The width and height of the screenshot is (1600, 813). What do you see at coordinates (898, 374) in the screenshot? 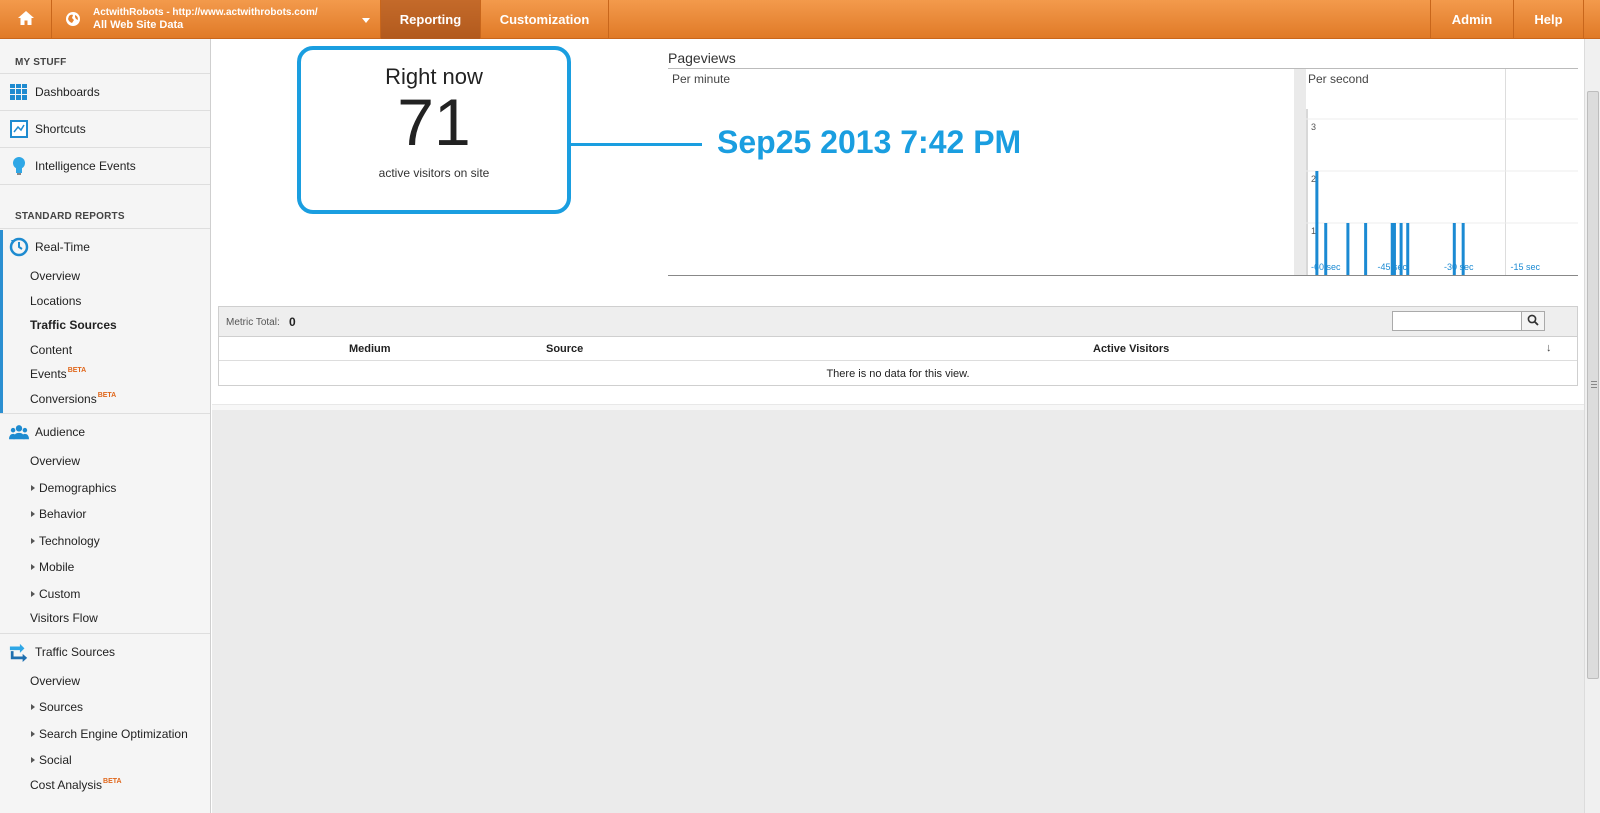
I see `empty-table-message: There is no data for this view.` at bounding box center [898, 374].